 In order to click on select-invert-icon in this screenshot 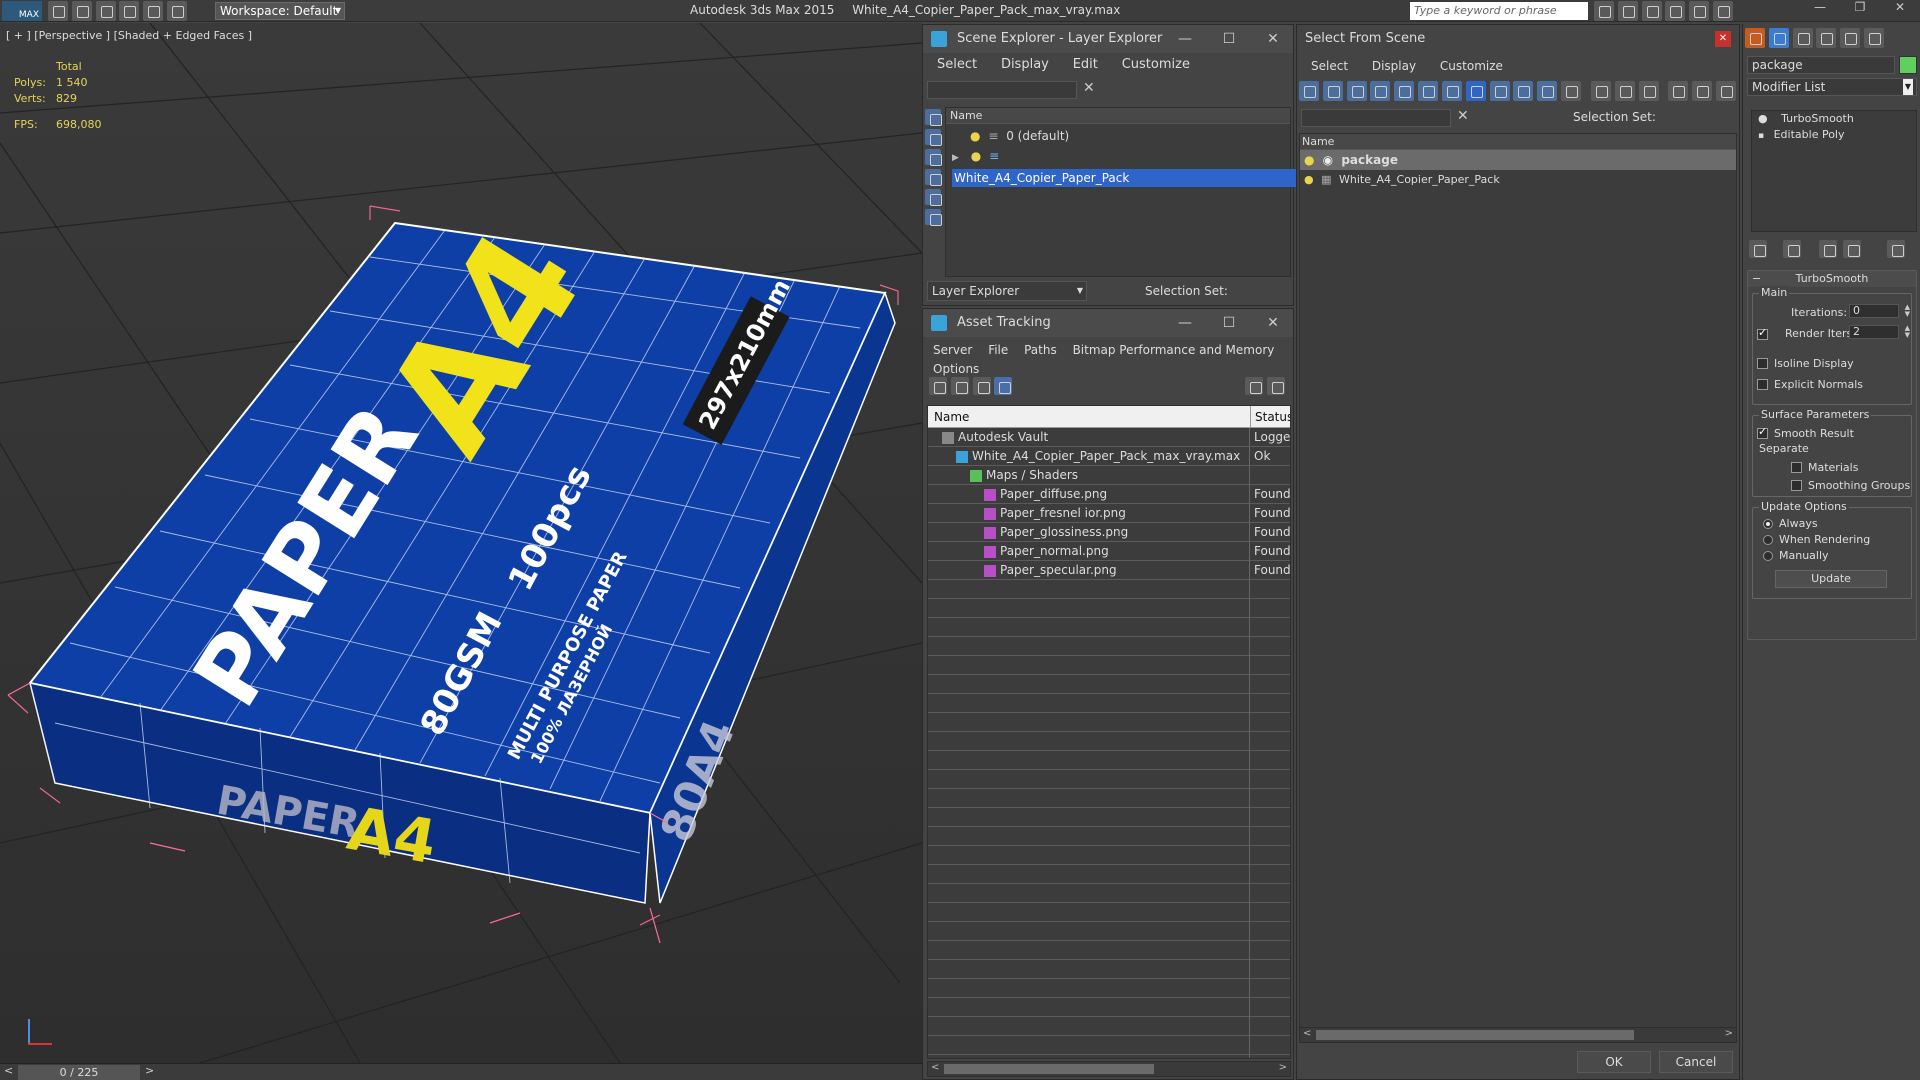, I will do `click(1648, 91)`.